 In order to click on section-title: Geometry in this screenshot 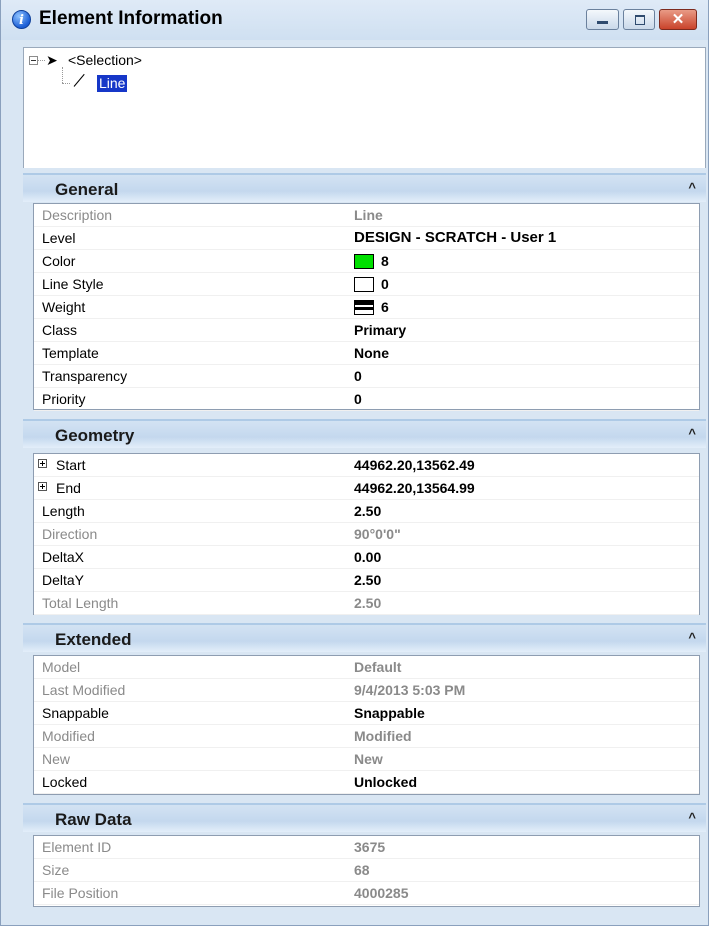, I will do `click(95, 435)`.